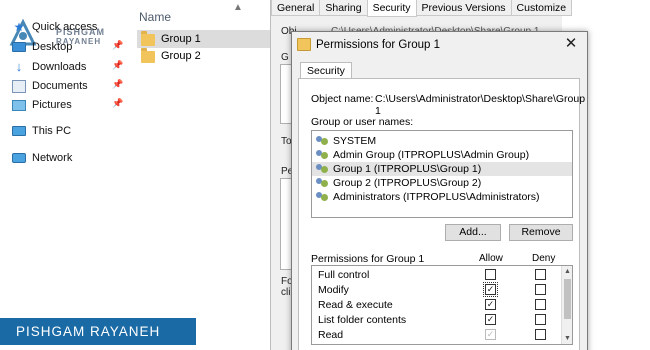 Image resolution: width=650 pixels, height=350 pixels. What do you see at coordinates (442, 141) in the screenshot?
I see `group-row-system: SYSTEM` at bounding box center [442, 141].